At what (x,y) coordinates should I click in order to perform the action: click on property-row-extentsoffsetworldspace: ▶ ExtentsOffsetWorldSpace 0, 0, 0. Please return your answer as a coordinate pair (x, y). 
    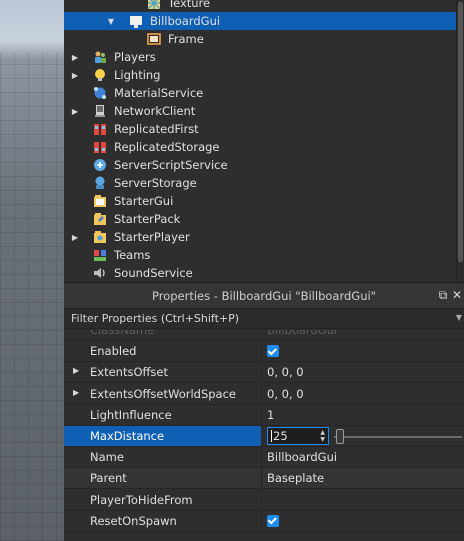
    Looking at the image, I should click on (264, 394).